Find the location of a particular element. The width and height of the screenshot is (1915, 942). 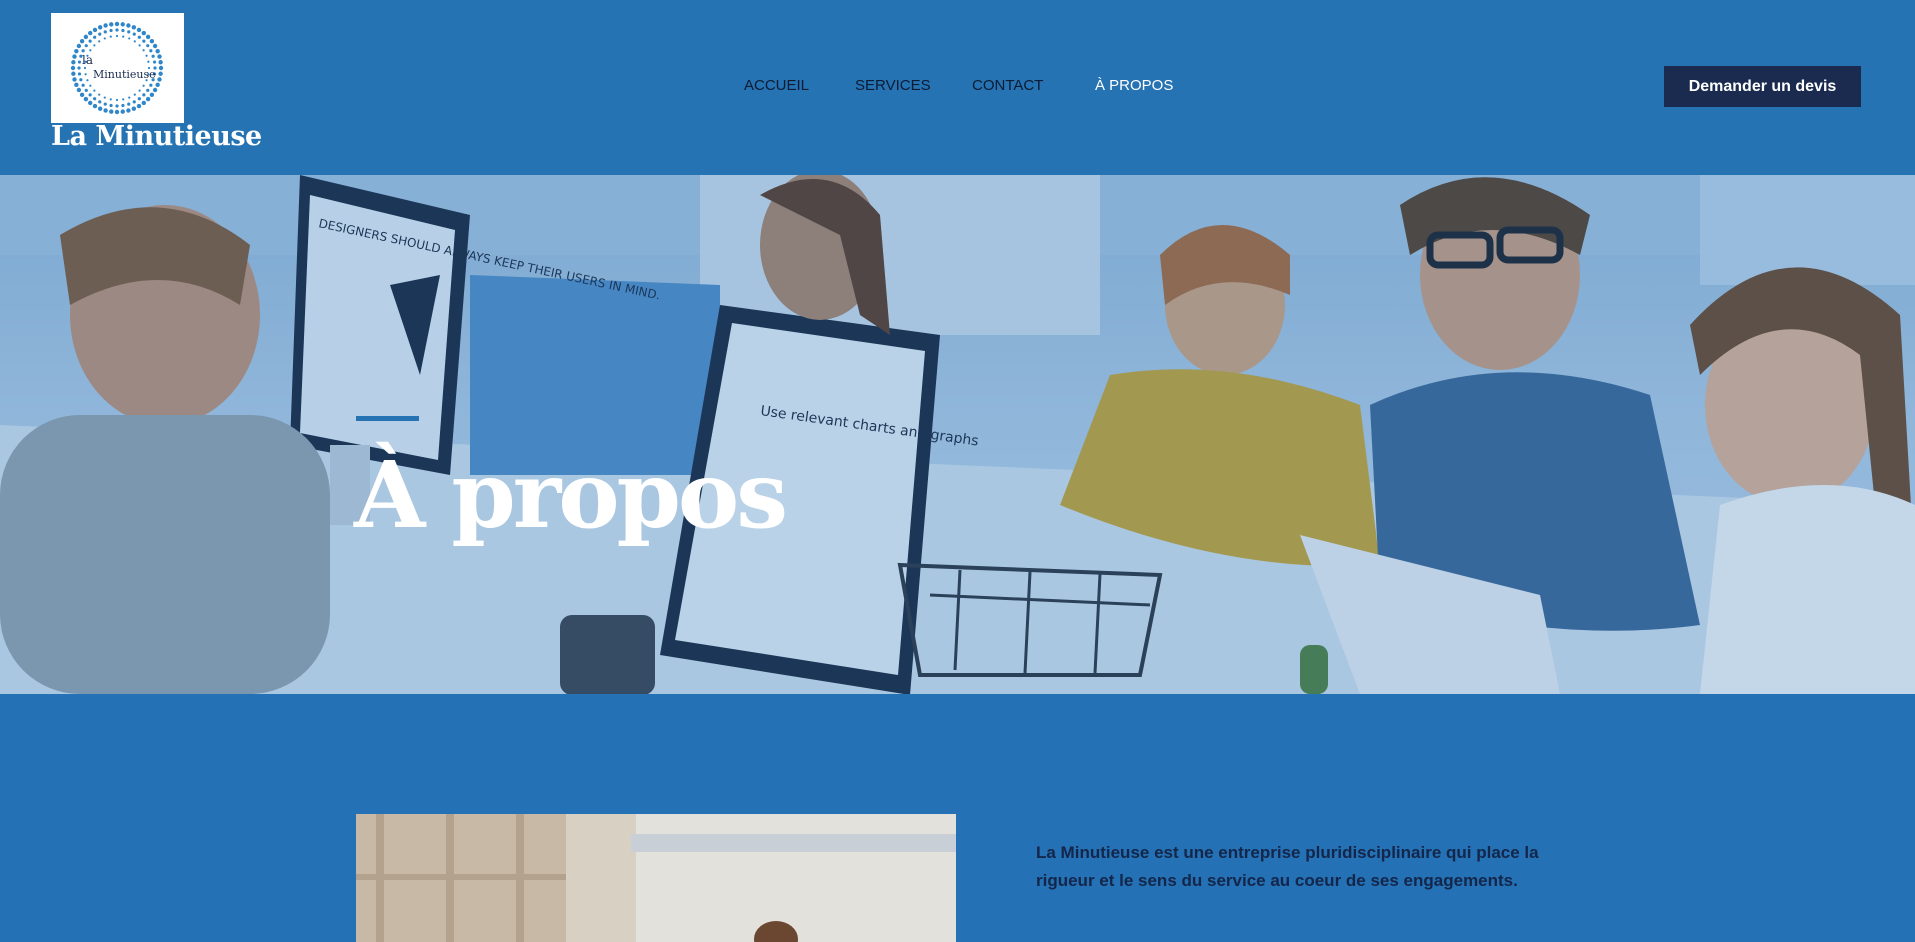

request-quote-button: Demander un devis is located at coordinates (1762, 86).